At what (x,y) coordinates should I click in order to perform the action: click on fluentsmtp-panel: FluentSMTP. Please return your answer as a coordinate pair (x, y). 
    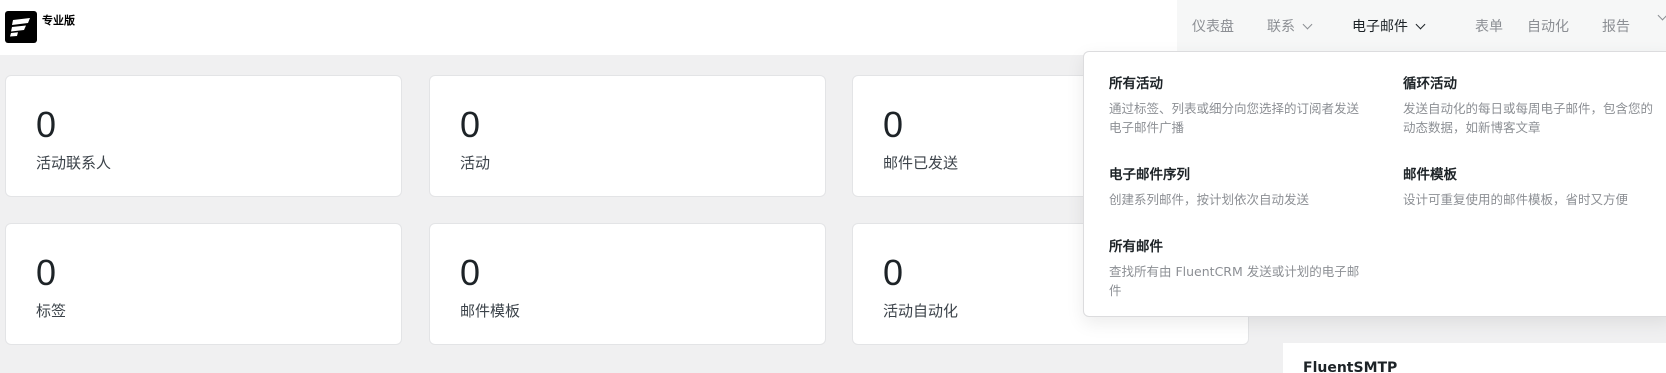
    Looking at the image, I should click on (1474, 358).